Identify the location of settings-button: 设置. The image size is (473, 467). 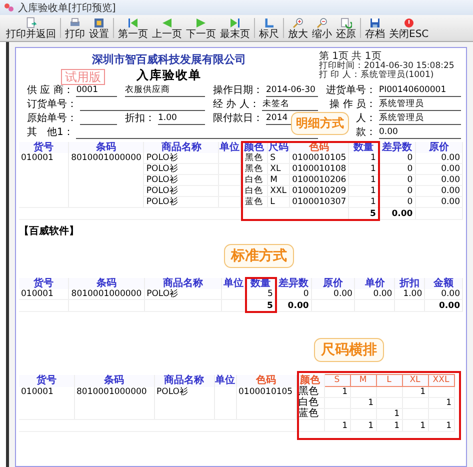
(99, 28).